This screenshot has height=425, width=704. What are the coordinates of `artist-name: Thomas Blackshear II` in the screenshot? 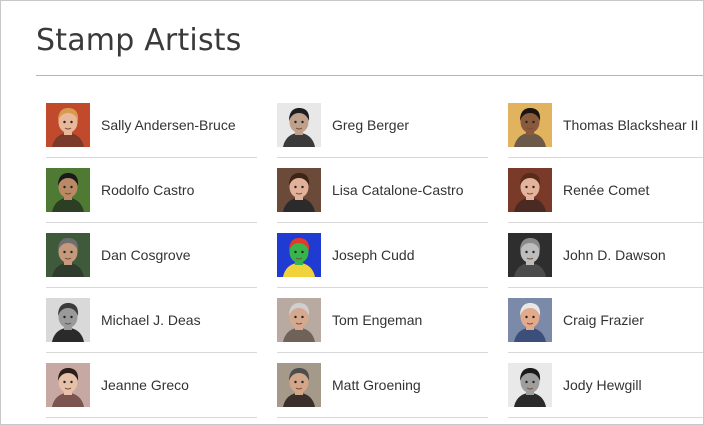 It's located at (630, 125).